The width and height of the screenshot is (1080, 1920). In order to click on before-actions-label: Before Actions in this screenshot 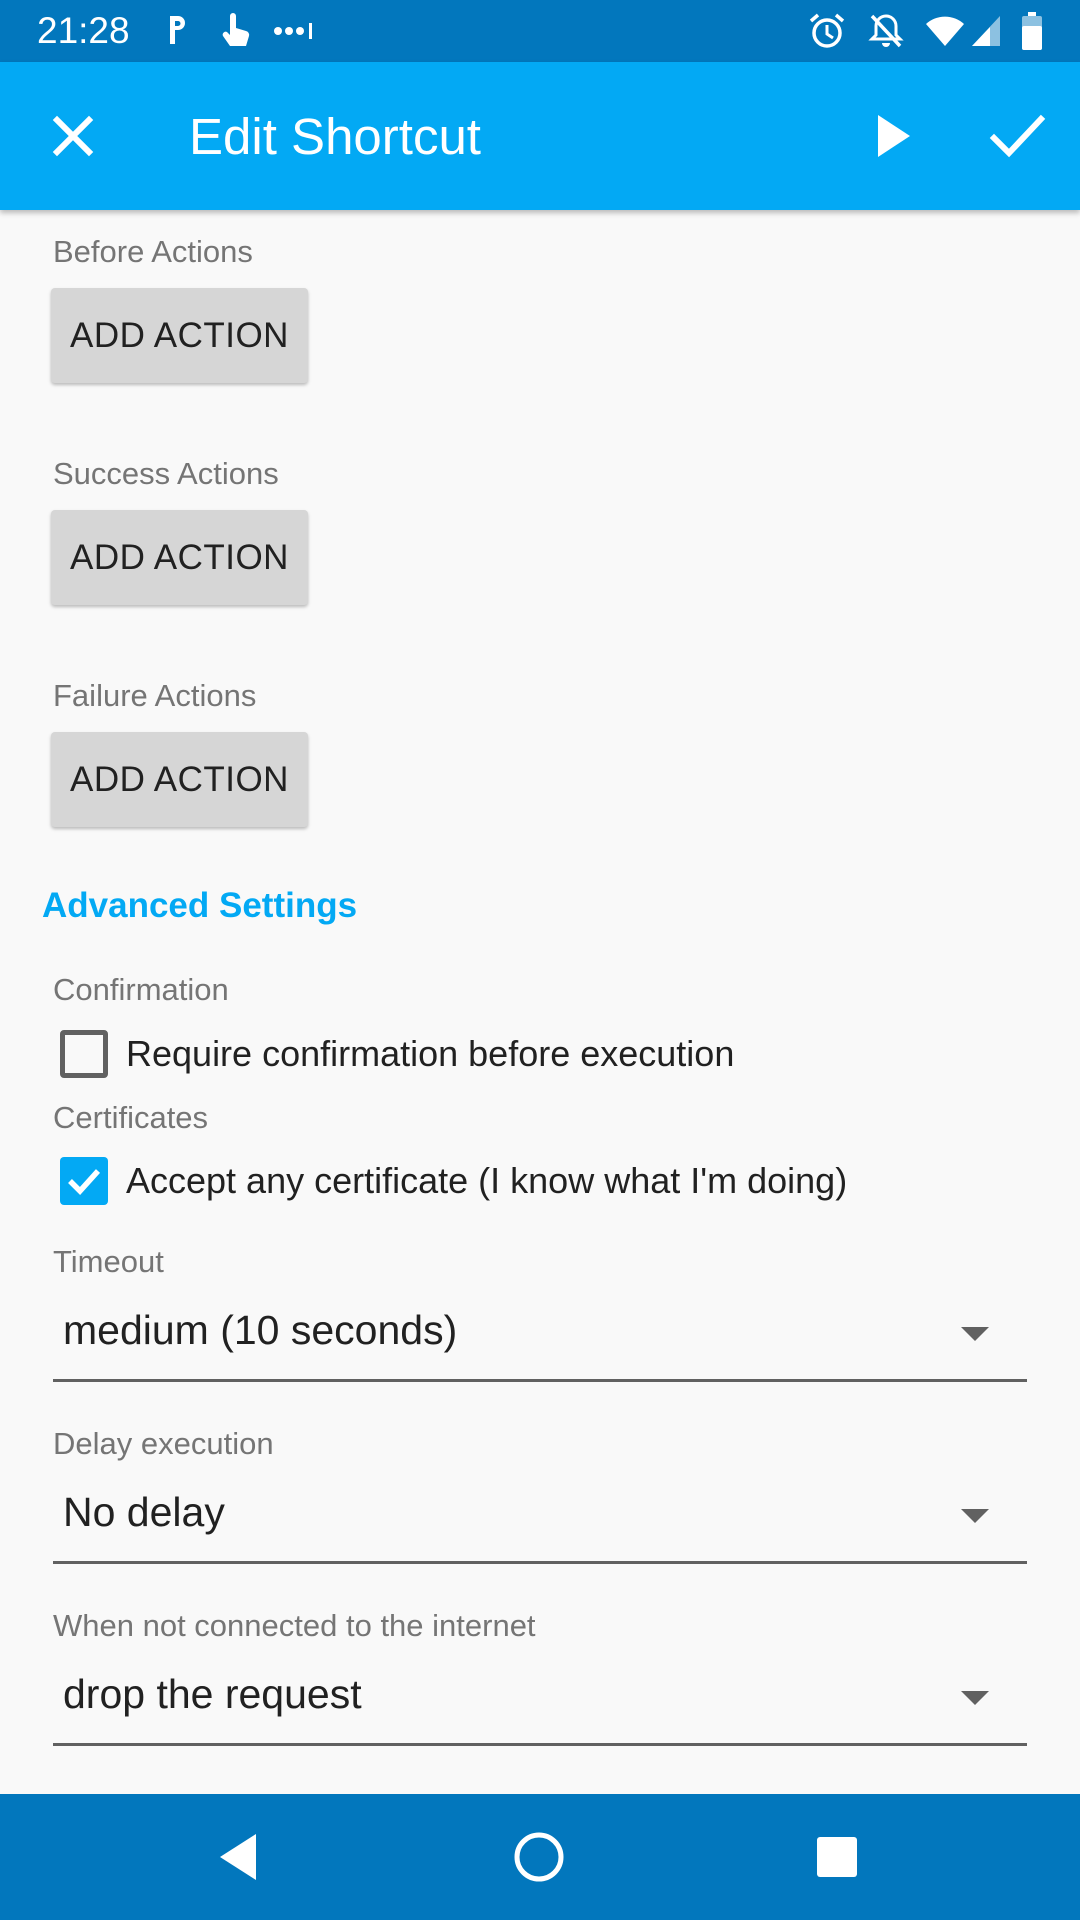, I will do `click(153, 251)`.